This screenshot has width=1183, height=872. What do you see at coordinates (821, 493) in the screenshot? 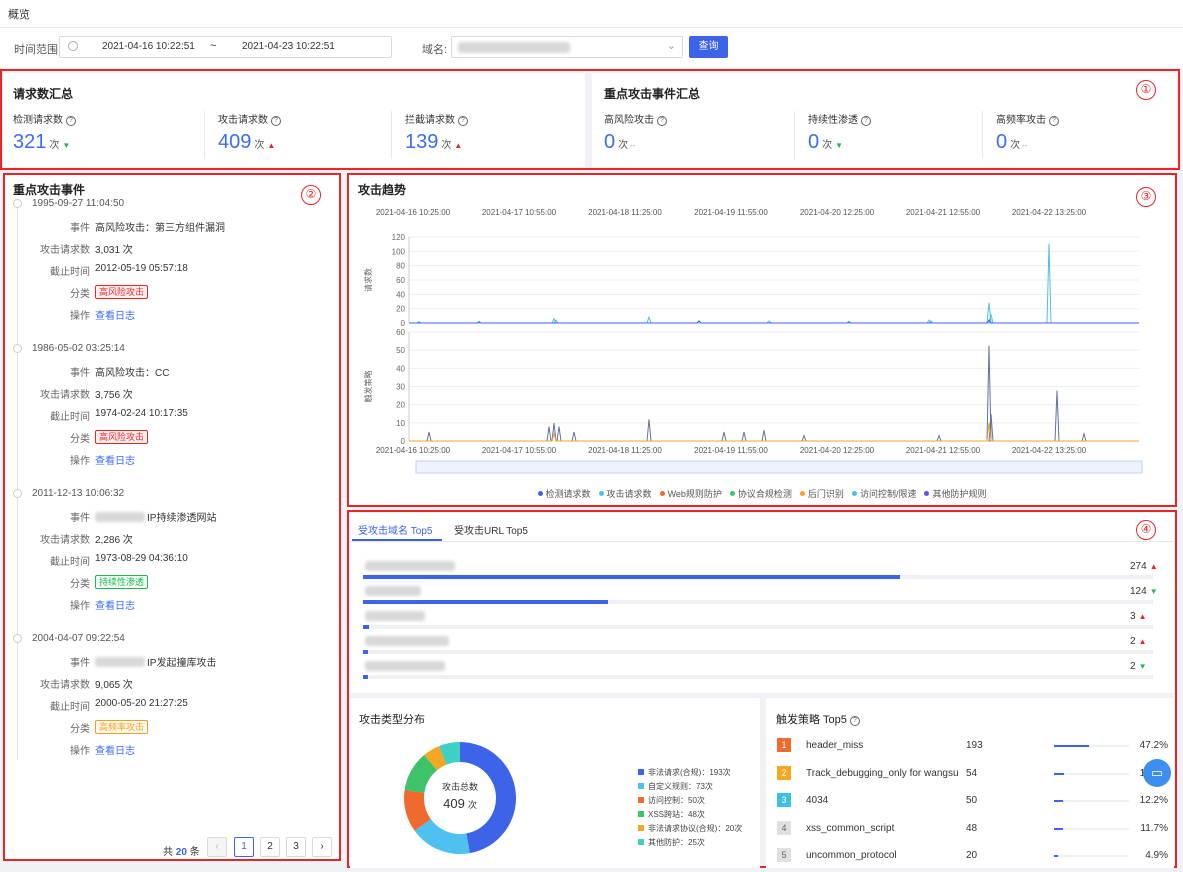
I see `legend-item: 后门识别` at bounding box center [821, 493].